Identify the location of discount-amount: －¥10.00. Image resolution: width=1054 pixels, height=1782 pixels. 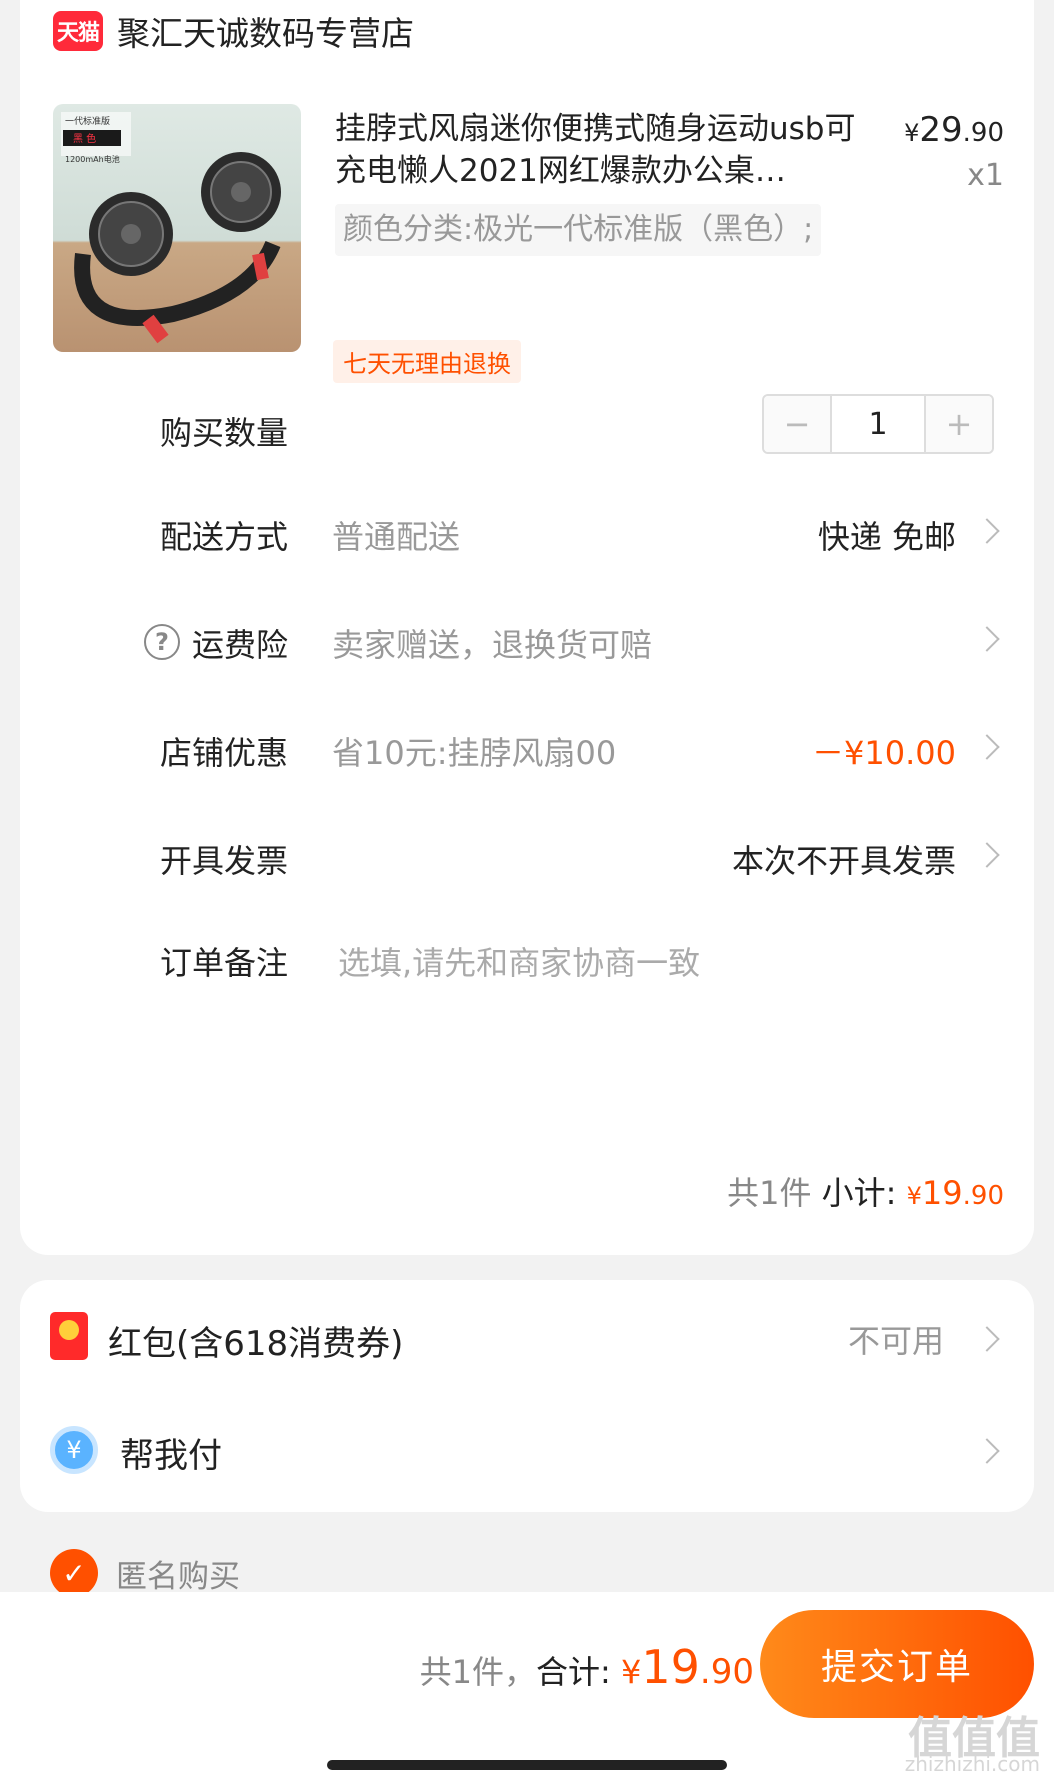
(884, 753).